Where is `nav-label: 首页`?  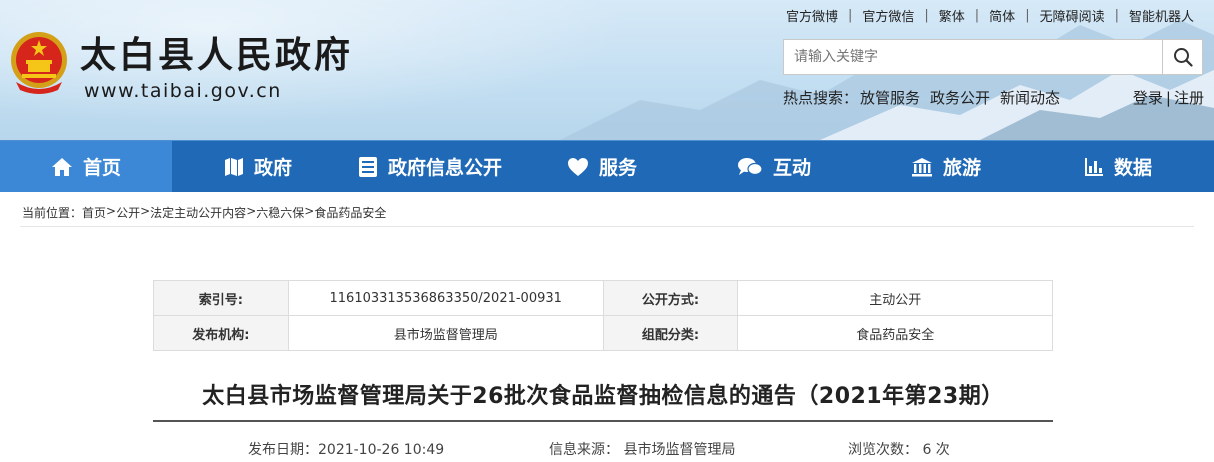 nav-label: 首页 is located at coordinates (101, 168).